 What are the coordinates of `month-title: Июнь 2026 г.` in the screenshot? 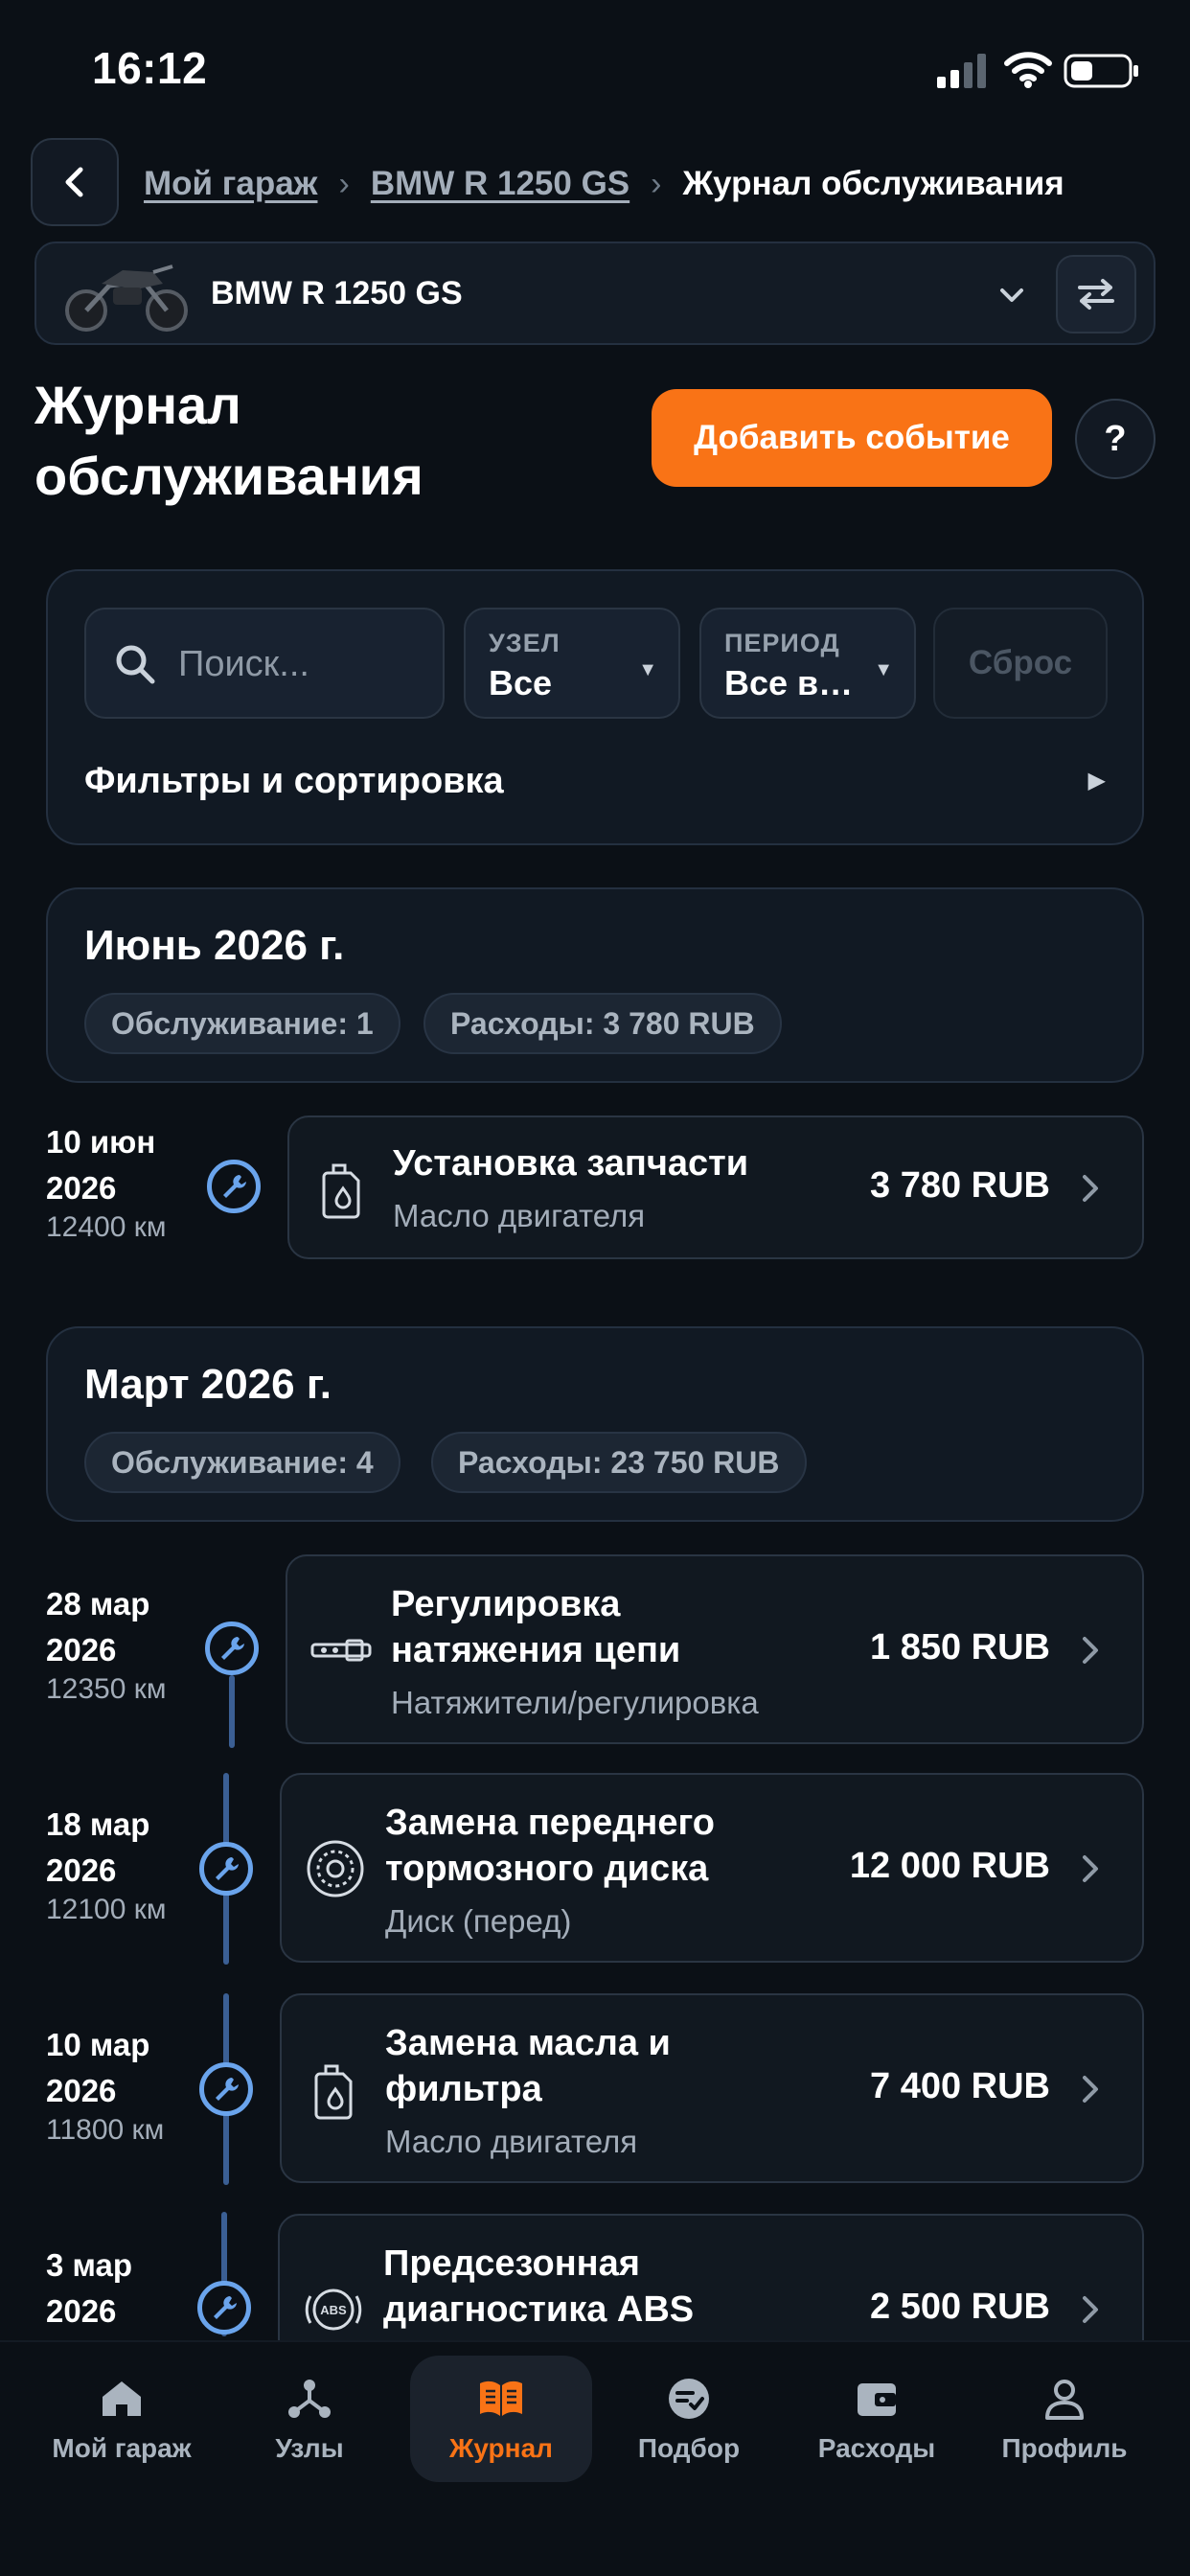 It's located at (214, 945).